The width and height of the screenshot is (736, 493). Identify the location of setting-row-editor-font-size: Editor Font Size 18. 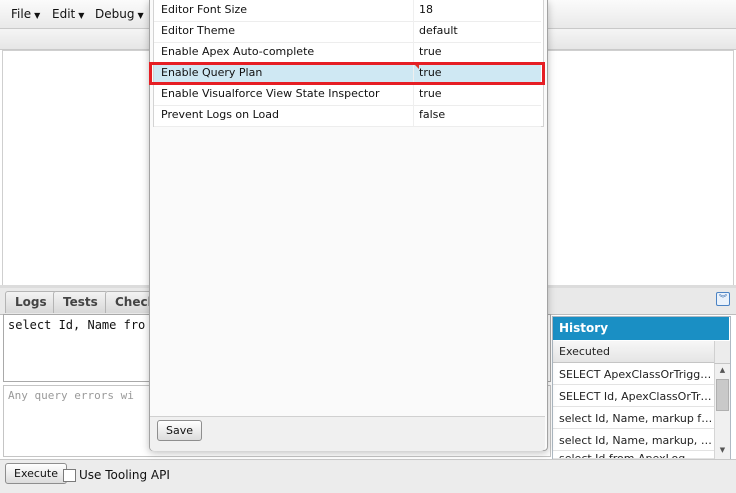
(347, 11).